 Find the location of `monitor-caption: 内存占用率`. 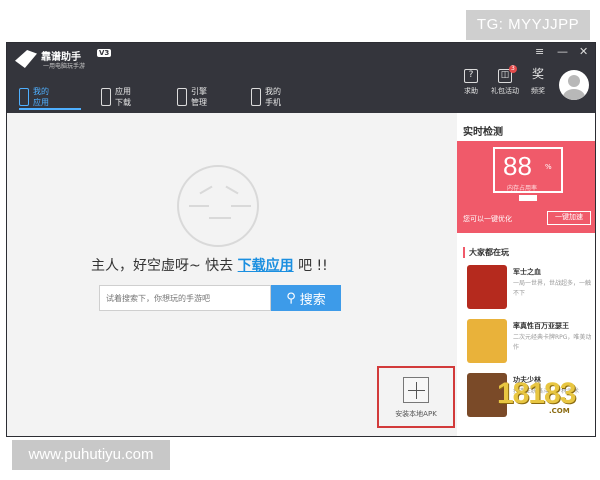

monitor-caption: 内存占用率 is located at coordinates (522, 188).